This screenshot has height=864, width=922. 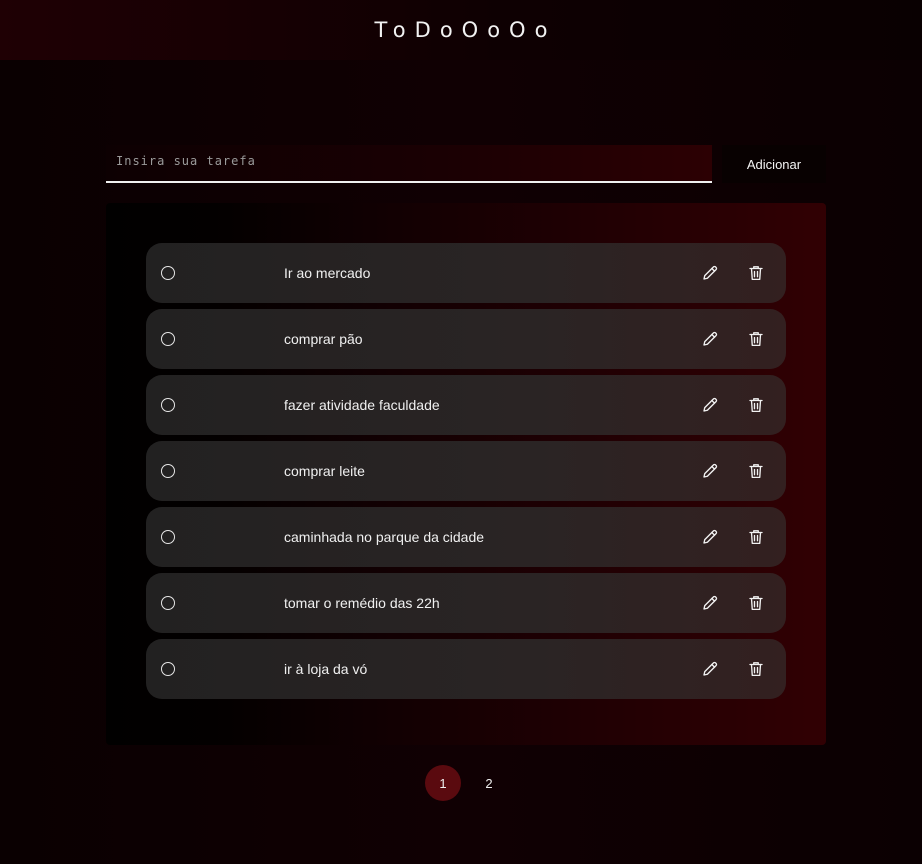 I want to click on task-input, so click(x=409, y=164).